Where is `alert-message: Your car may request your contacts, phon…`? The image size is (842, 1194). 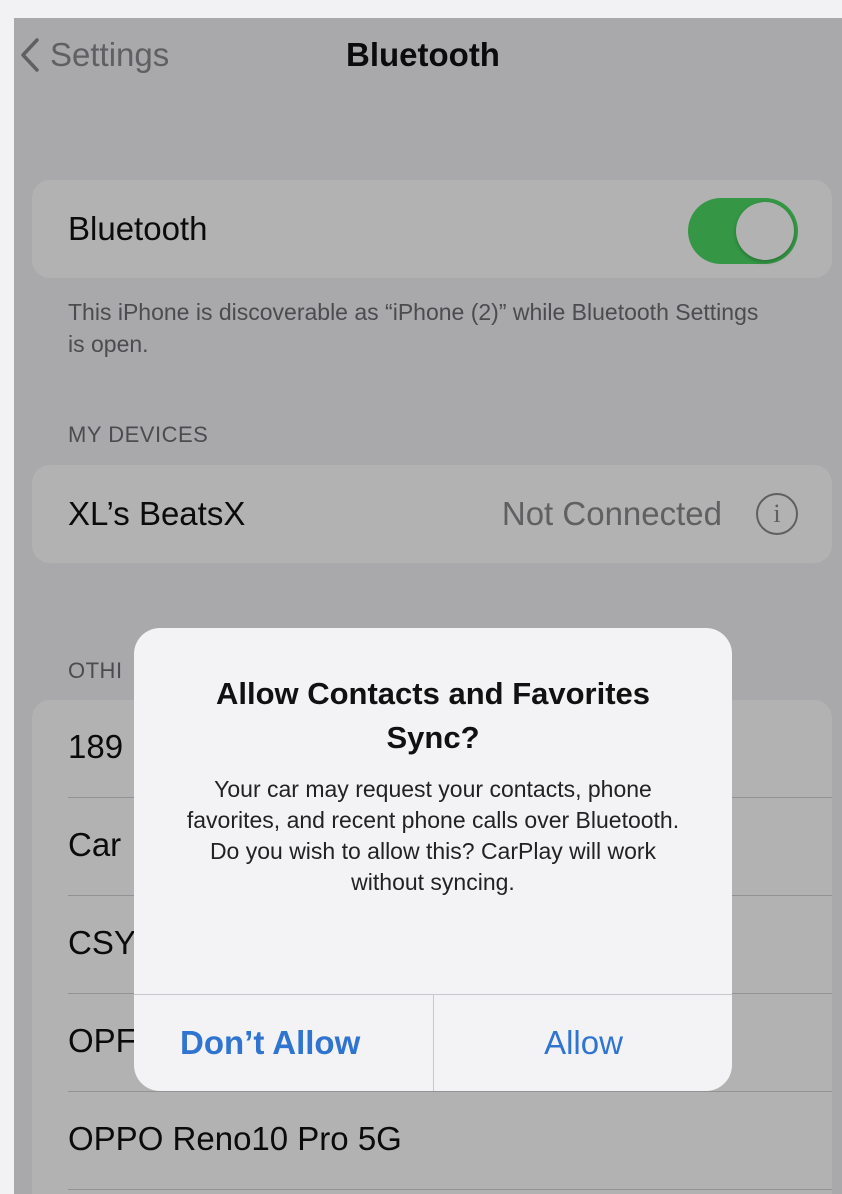
alert-message: Your car may request your contacts, phon… is located at coordinates (433, 835).